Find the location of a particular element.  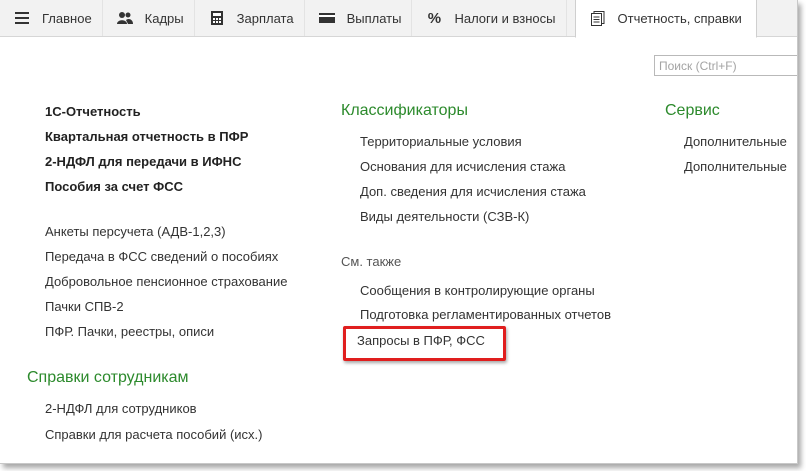

tab-reports: Отчетность, справки is located at coordinates (665, 19).